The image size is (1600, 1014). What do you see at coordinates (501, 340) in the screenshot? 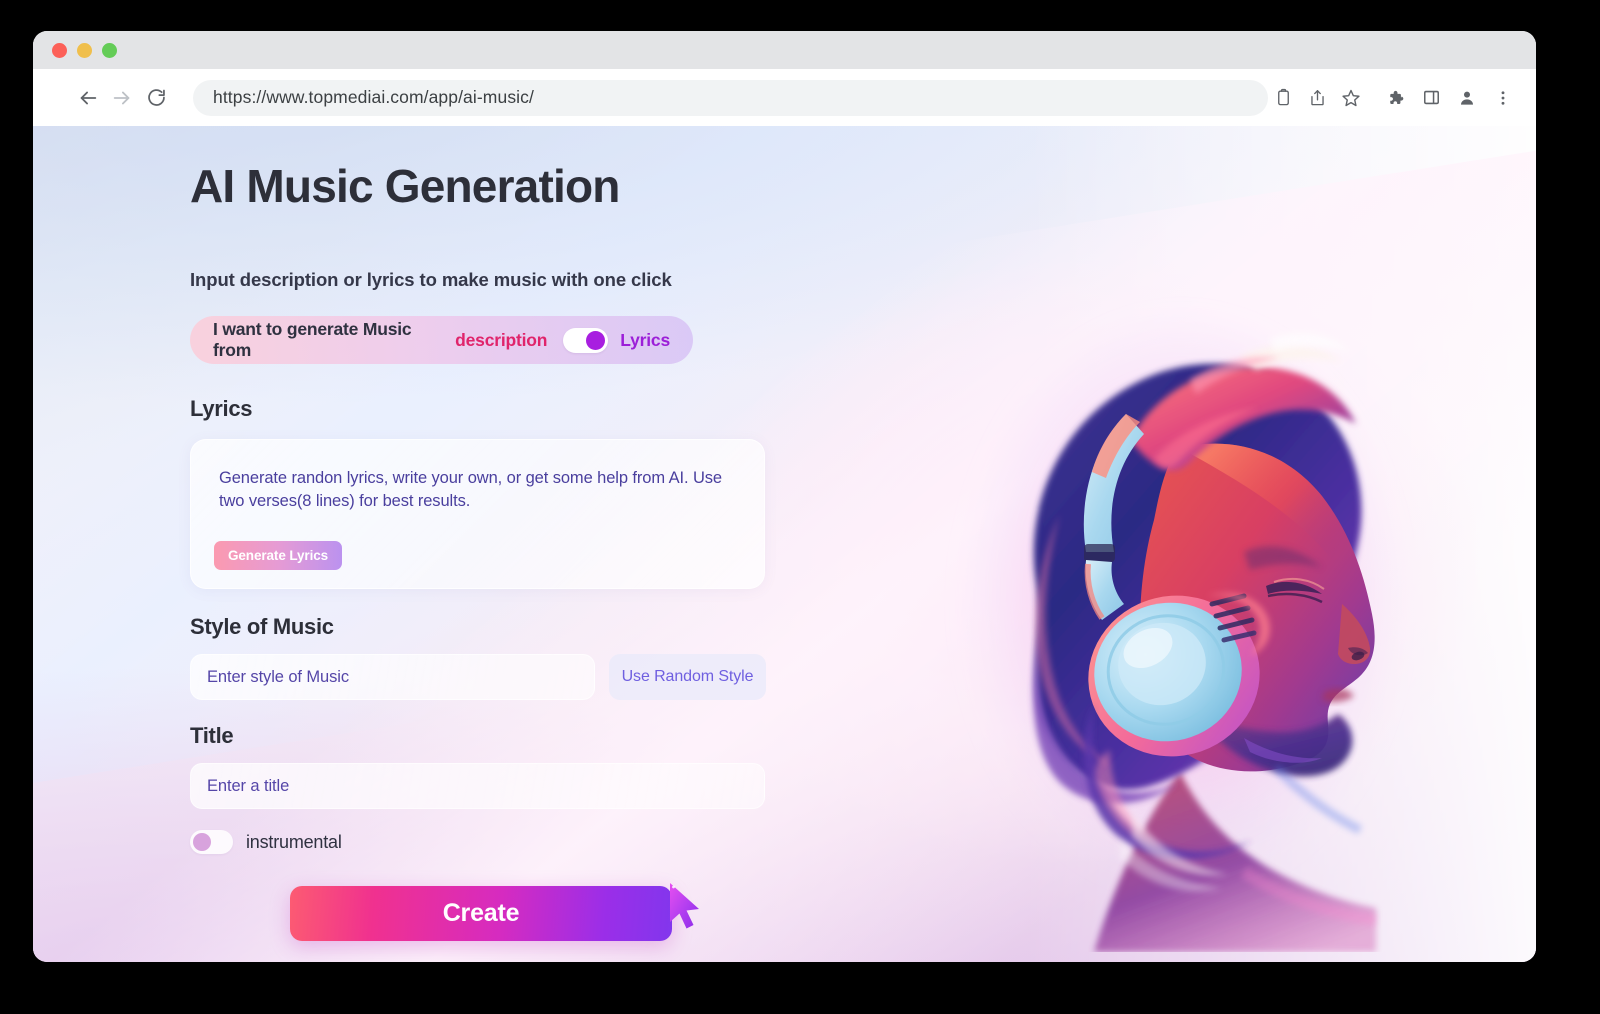
I see `mode-option-description: description` at bounding box center [501, 340].